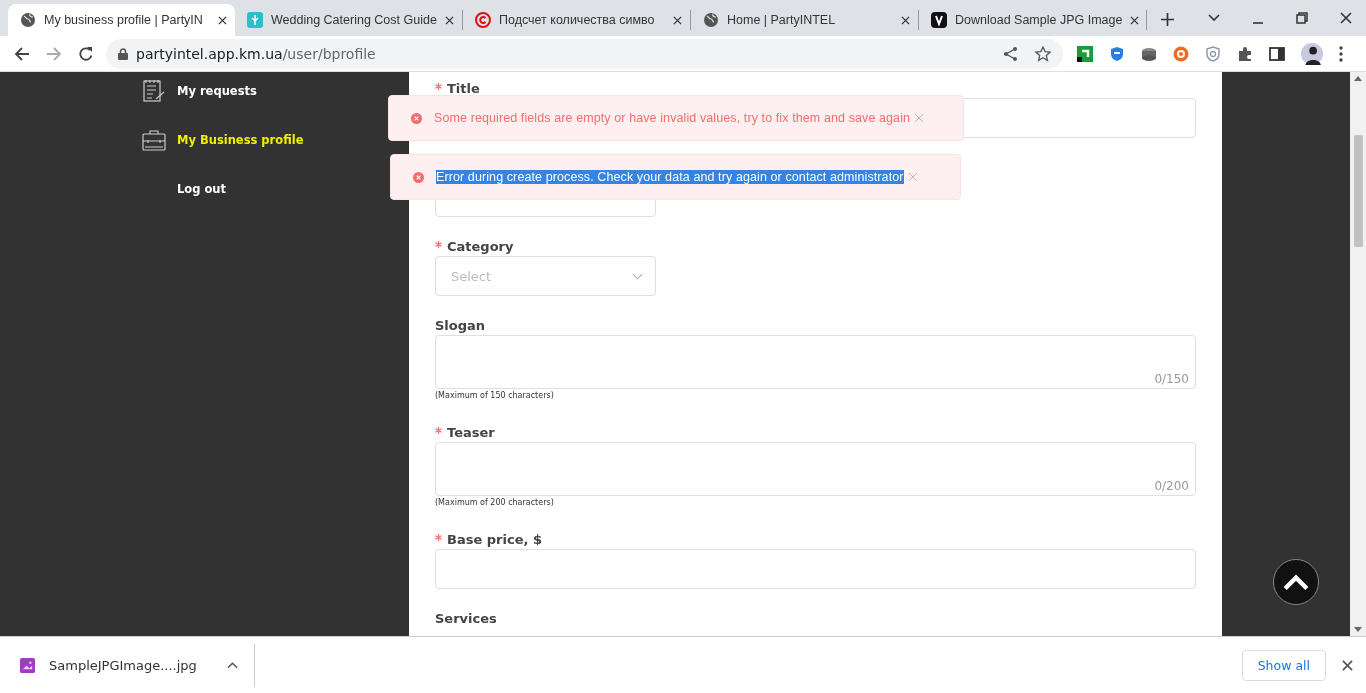 The image size is (1366, 693). What do you see at coordinates (354, 20) in the screenshot?
I see `tab-title: Wedding Catering Cost Guide` at bounding box center [354, 20].